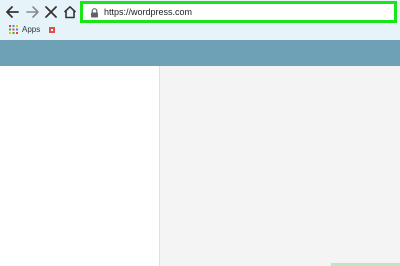  Describe the element at coordinates (52, 30) in the screenshot. I see `bookmark-favicon` at that location.